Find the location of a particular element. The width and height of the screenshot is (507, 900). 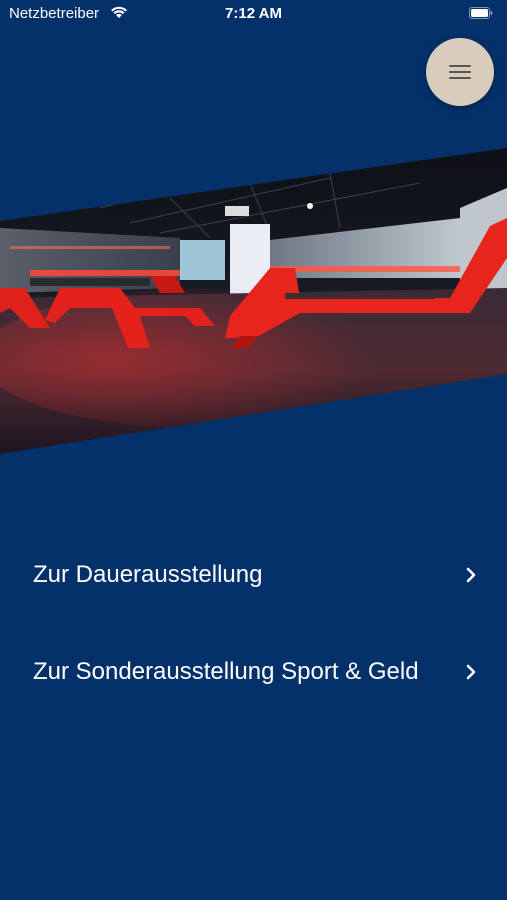

nav-item-permanent-exhibition: Zur Dauerausstellung is located at coordinates (253, 575).